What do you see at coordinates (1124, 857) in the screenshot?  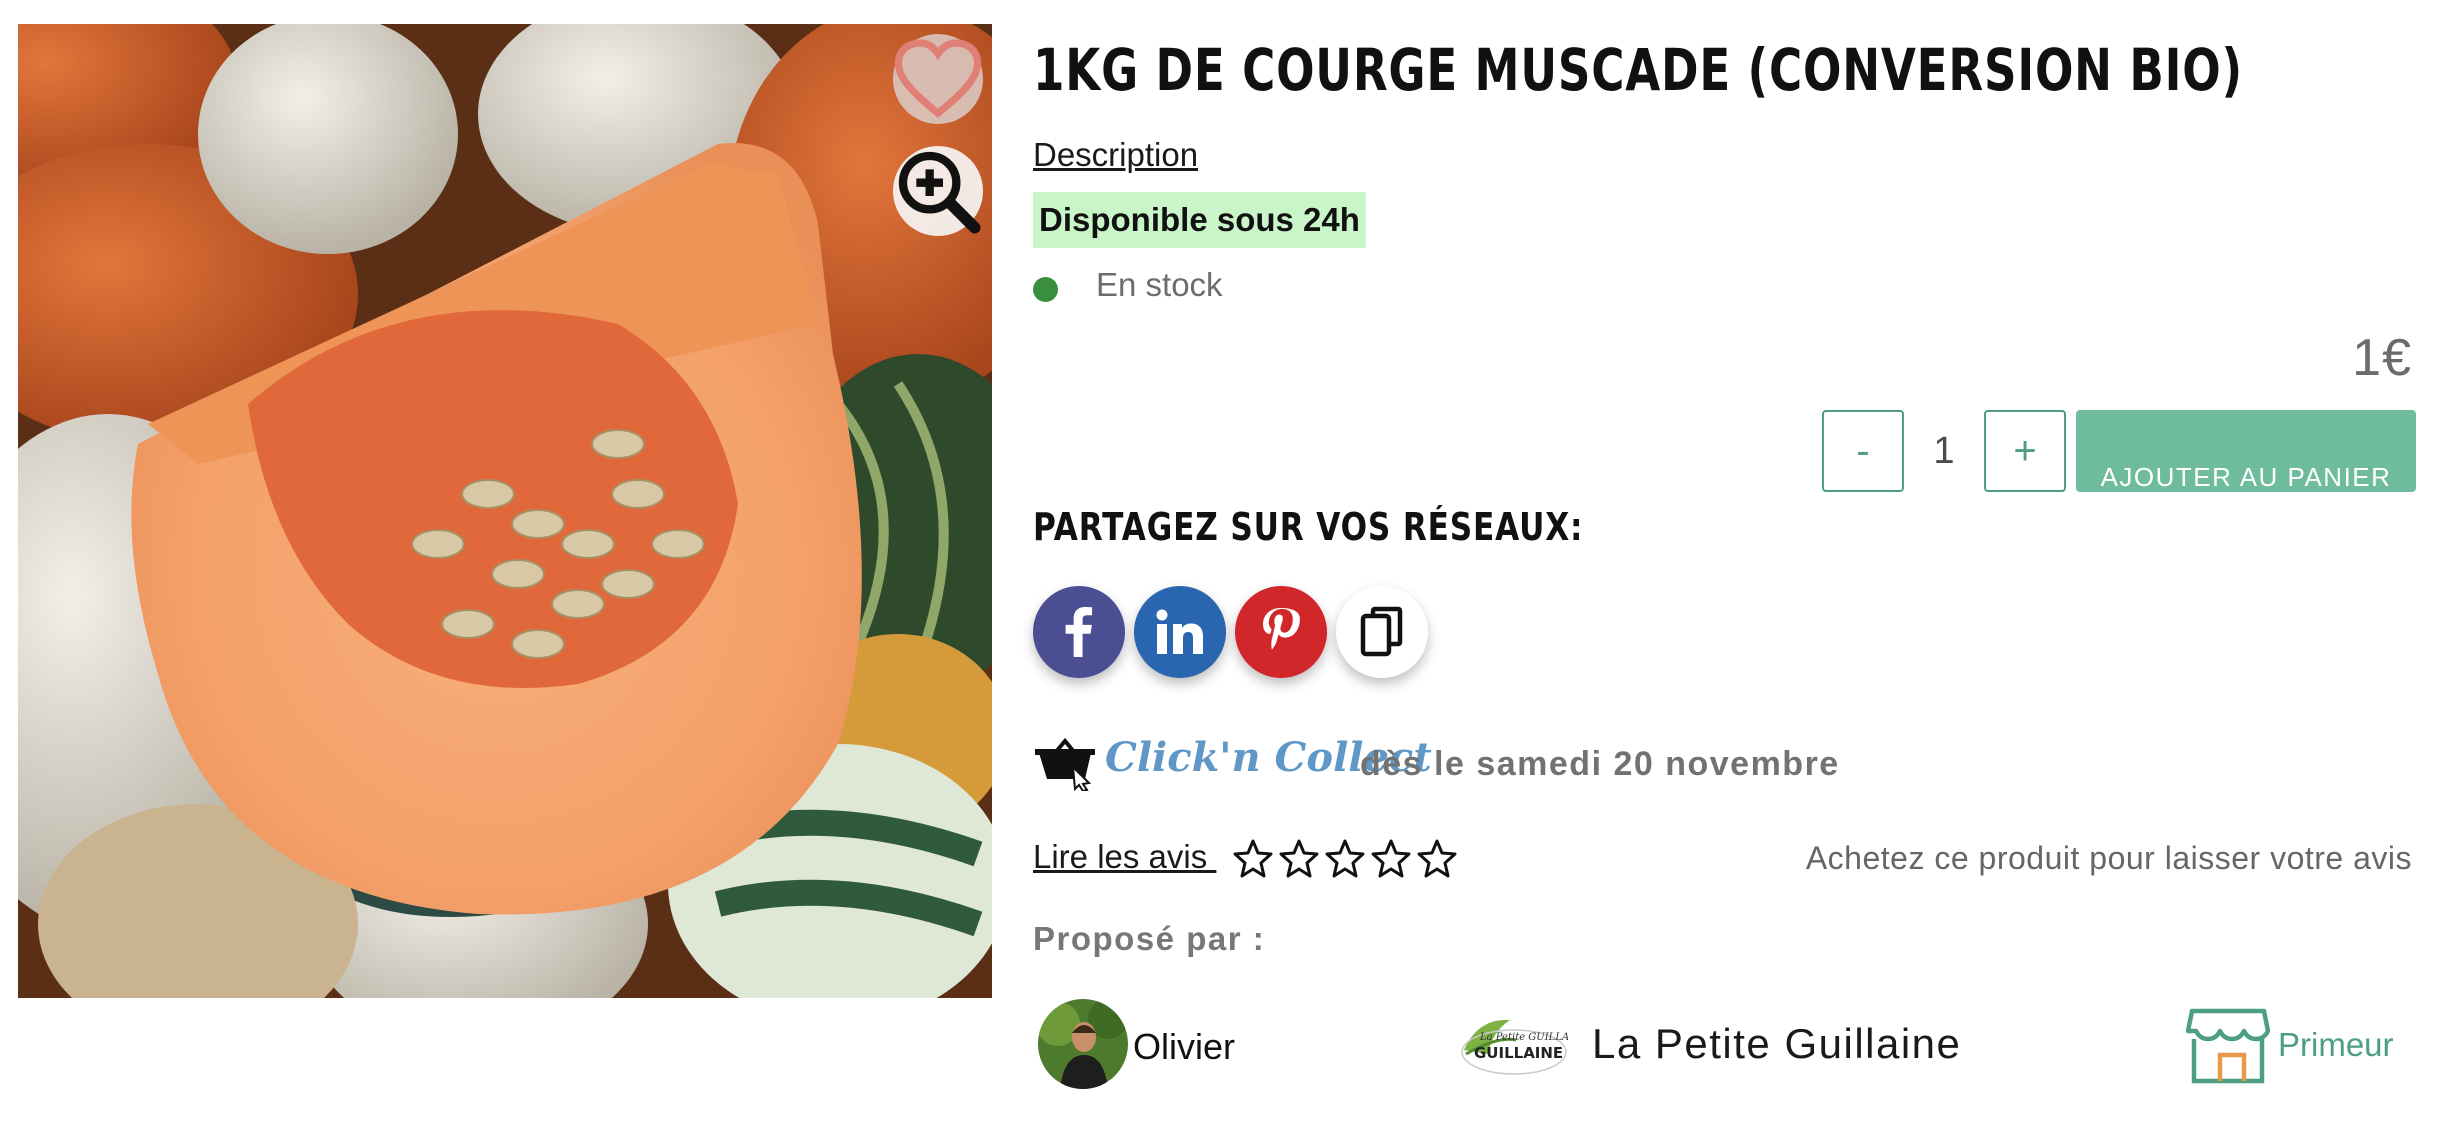 I see `read-reviews-link: Lire les avis` at bounding box center [1124, 857].